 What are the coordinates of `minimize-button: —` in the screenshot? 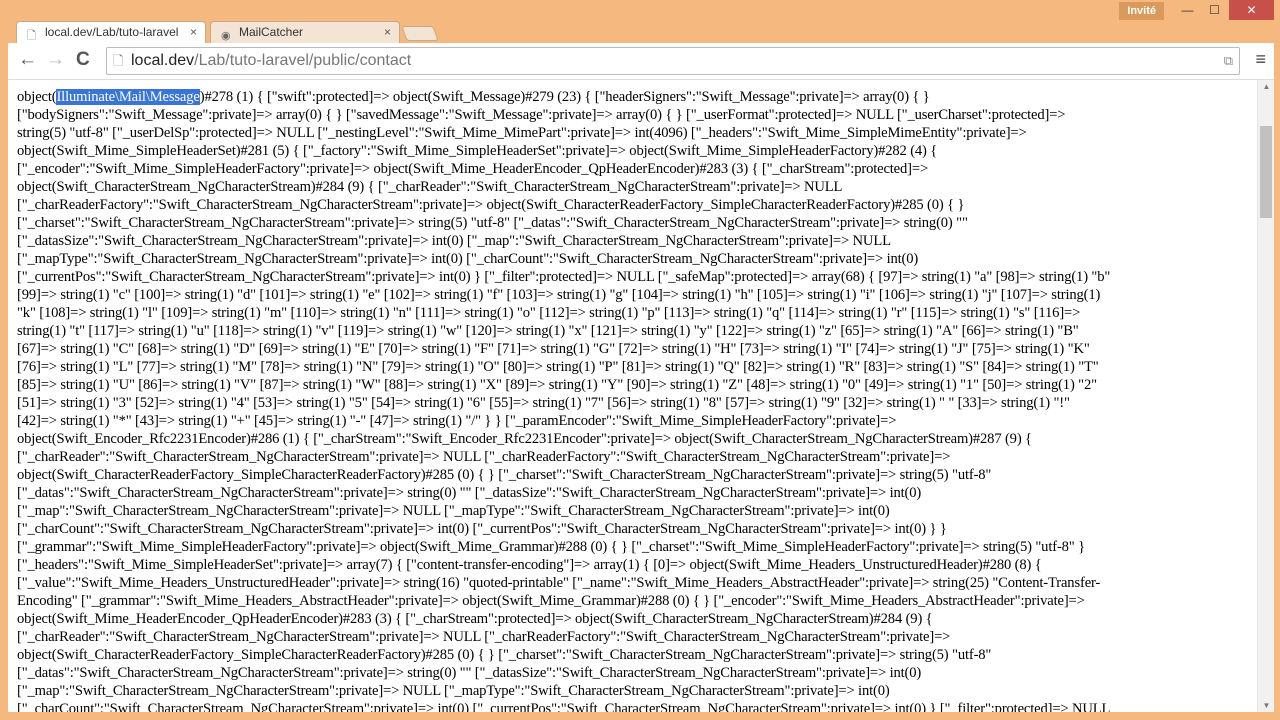 It's located at (1187, 10).